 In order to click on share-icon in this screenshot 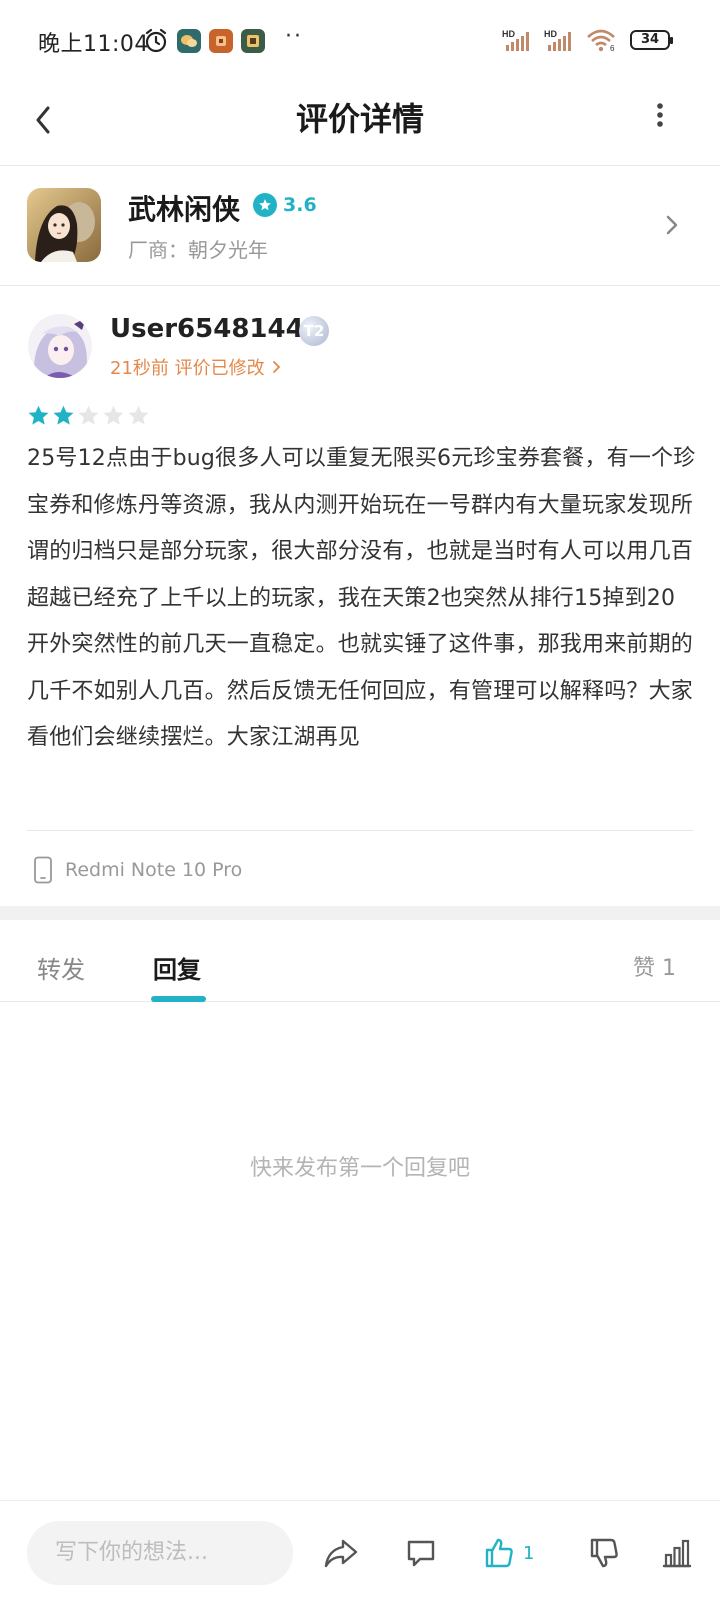, I will do `click(341, 1553)`.